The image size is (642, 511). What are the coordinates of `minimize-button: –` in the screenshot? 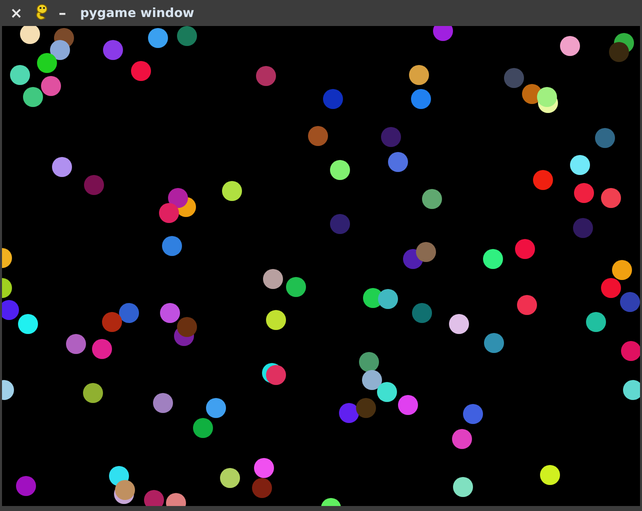 It's located at (62, 13).